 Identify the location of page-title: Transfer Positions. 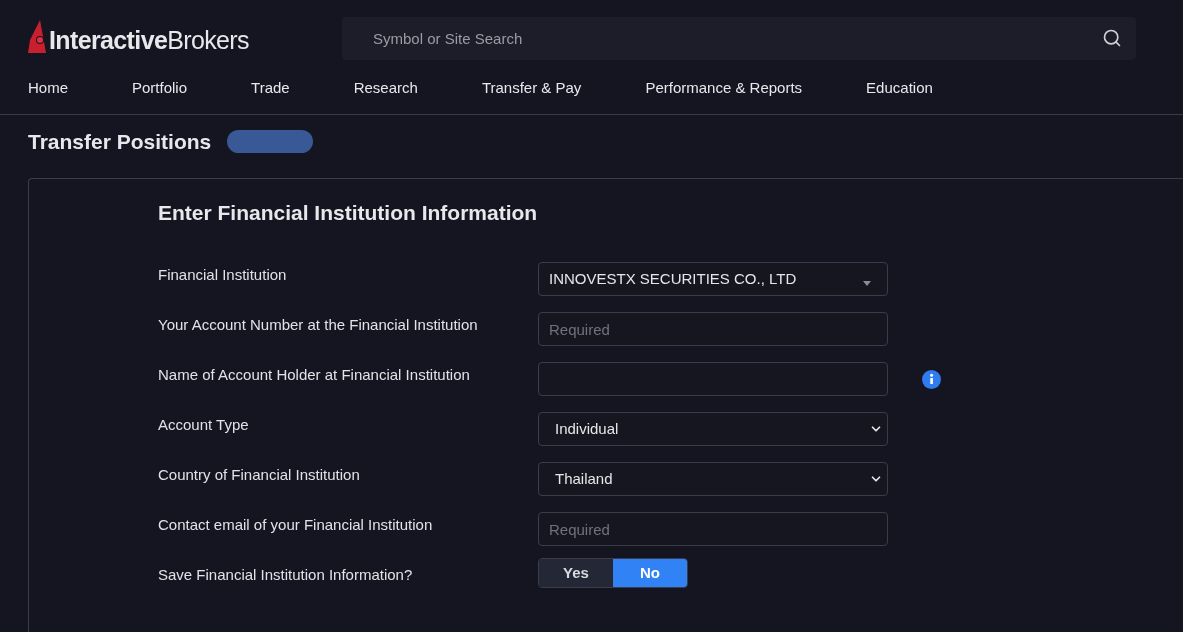
(120, 142).